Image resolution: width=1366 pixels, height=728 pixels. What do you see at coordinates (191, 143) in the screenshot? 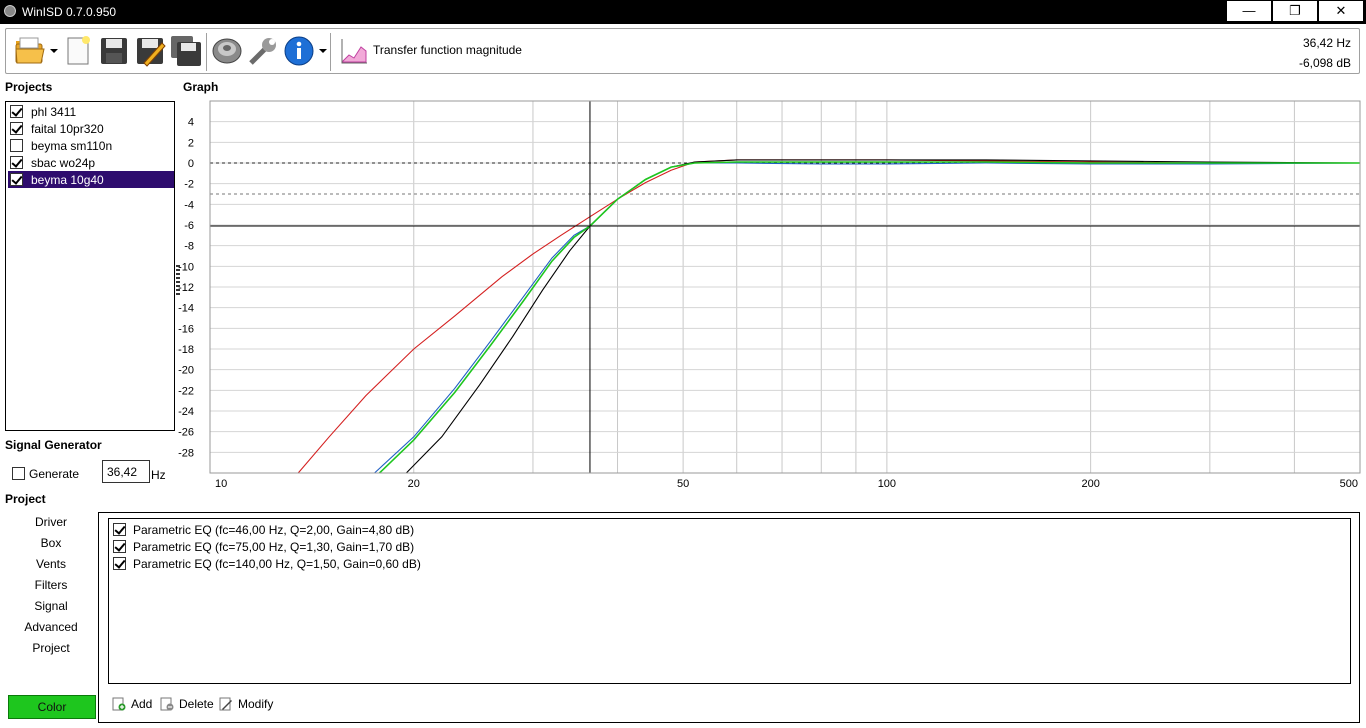
I see `y-tick-label: 2` at bounding box center [191, 143].